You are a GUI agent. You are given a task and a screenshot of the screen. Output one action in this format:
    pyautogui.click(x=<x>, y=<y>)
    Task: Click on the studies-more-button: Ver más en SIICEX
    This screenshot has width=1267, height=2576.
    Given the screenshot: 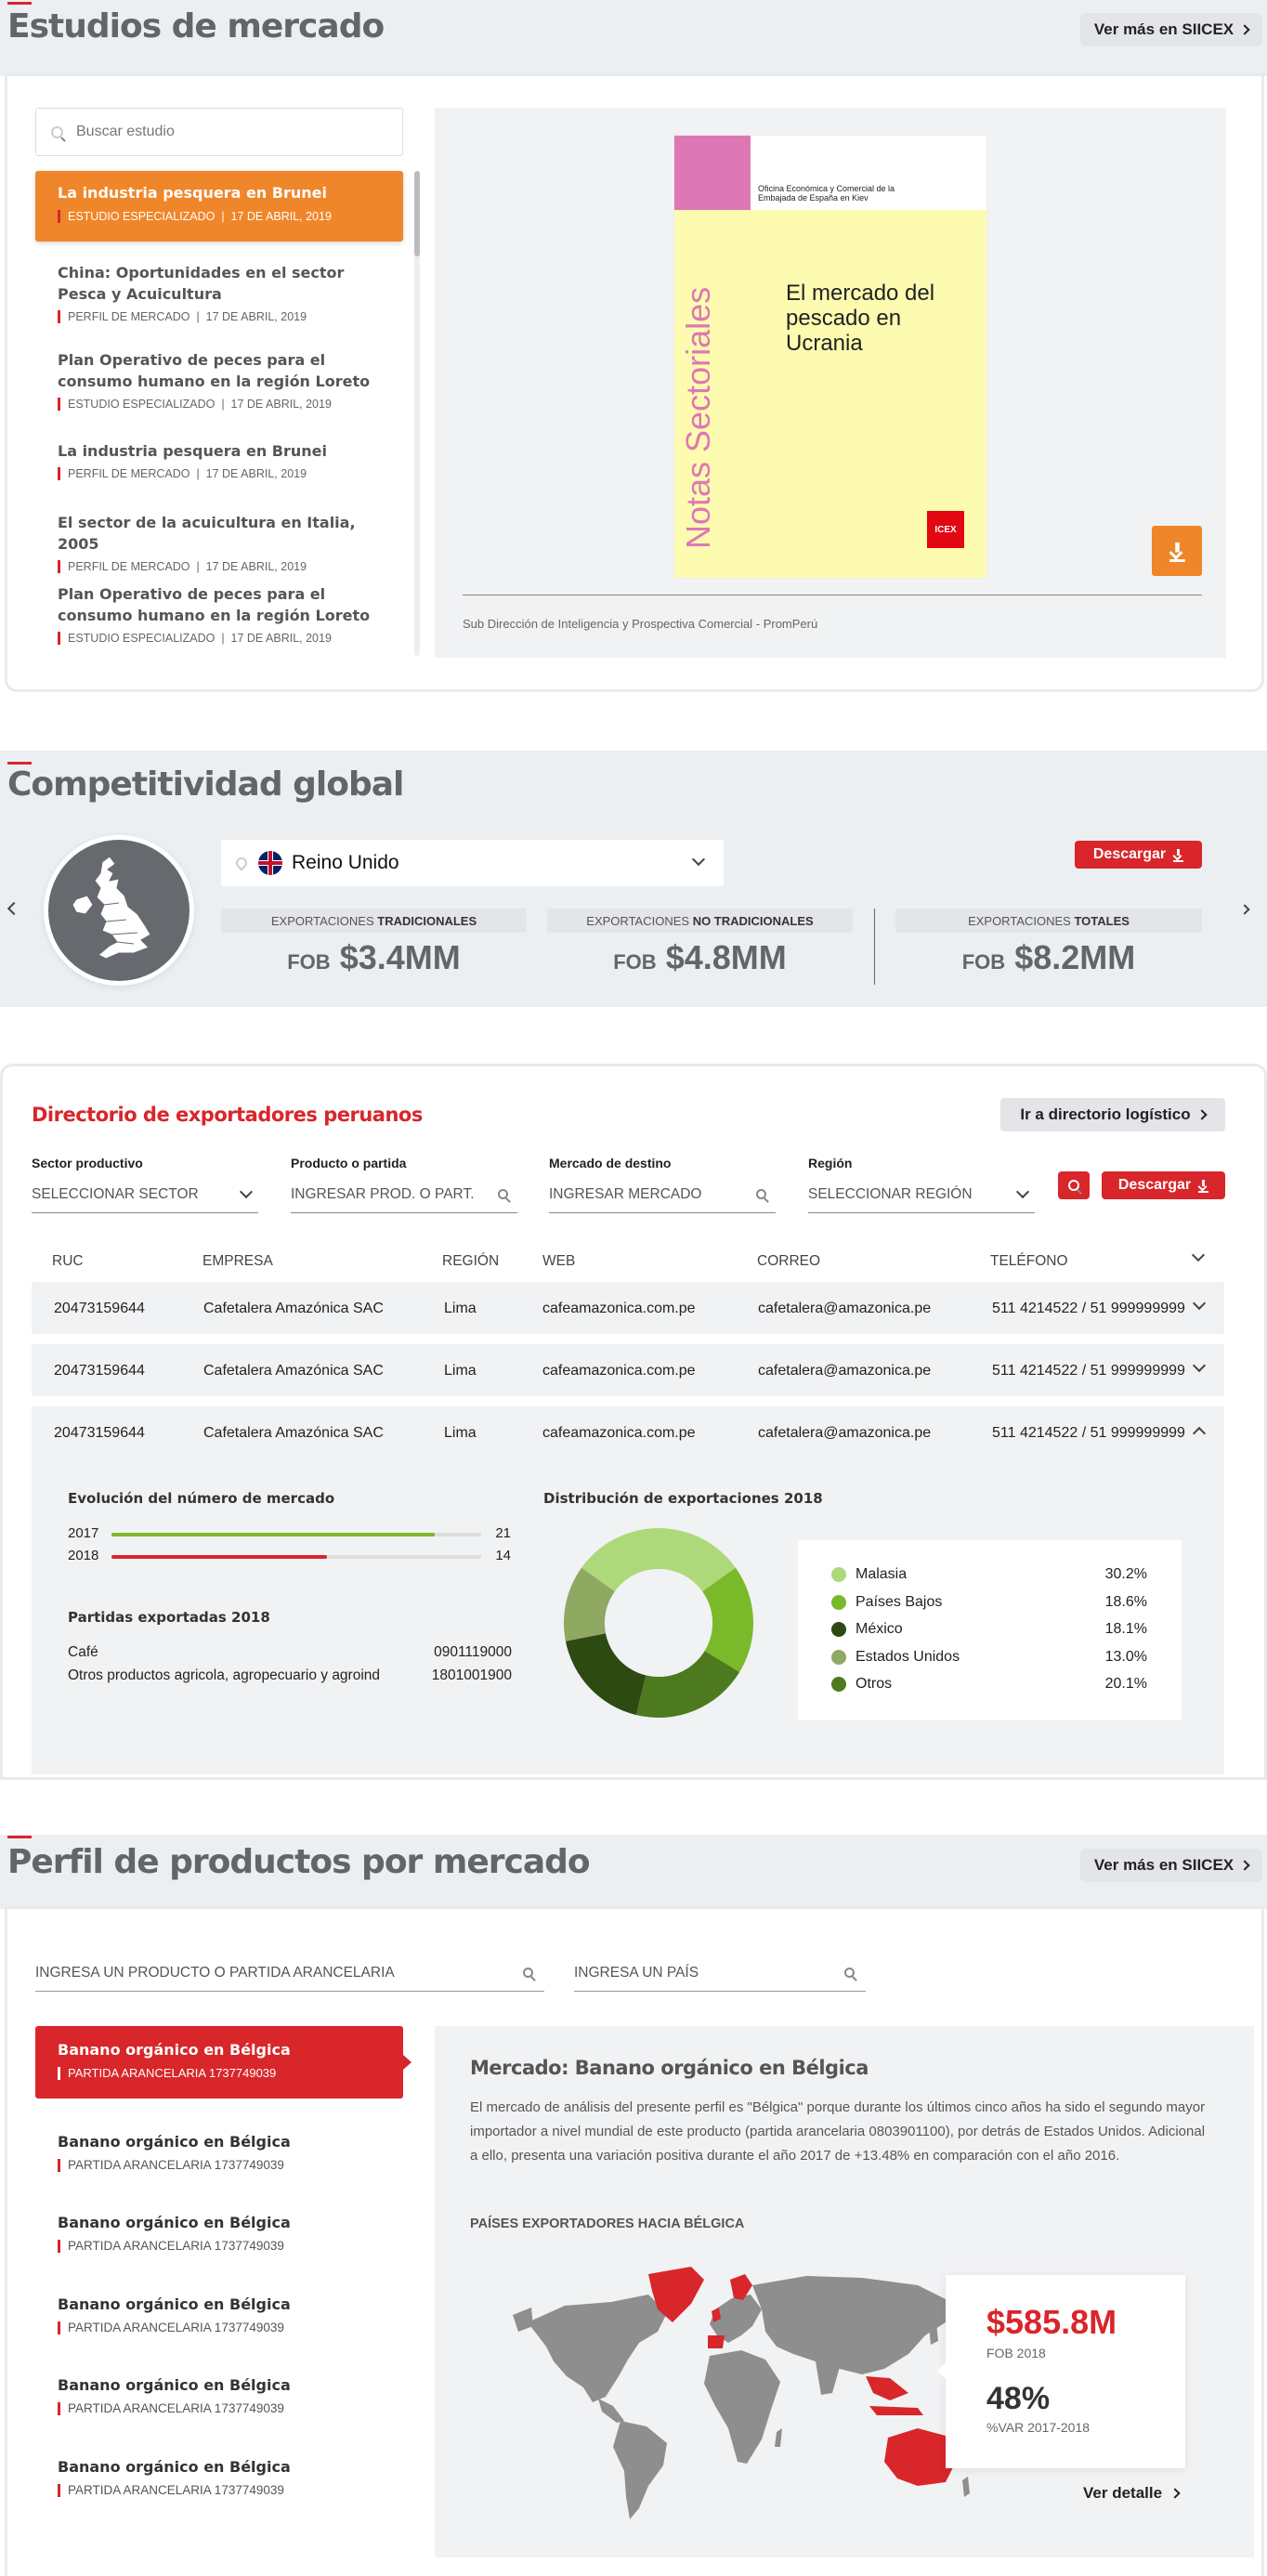 What is the action you would take?
    pyautogui.click(x=1171, y=29)
    